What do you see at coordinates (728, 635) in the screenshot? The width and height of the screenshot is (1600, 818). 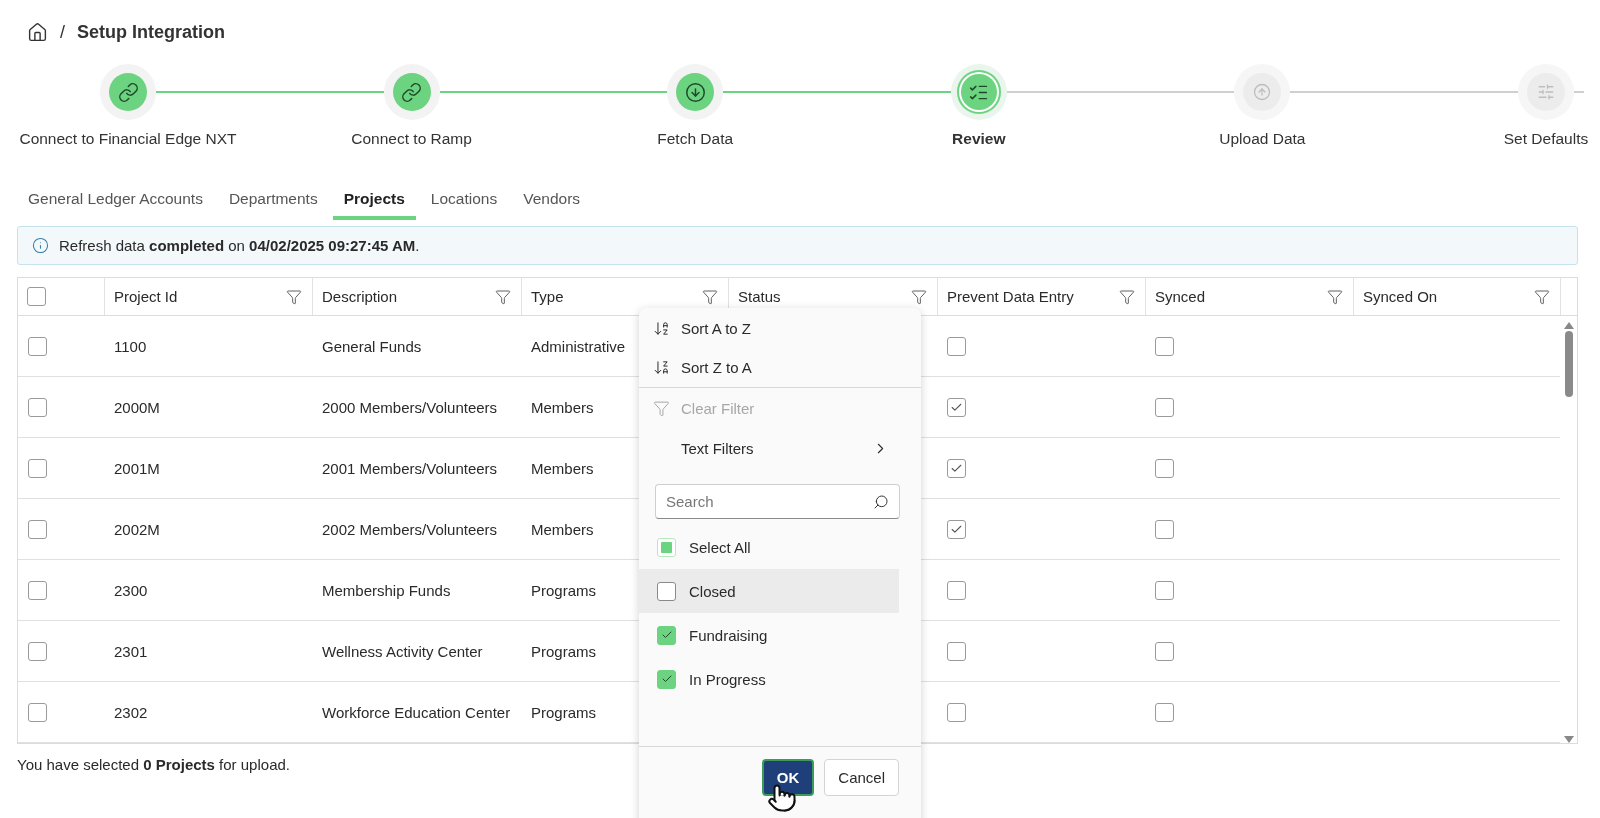 I see `option-label: Fundraising` at bounding box center [728, 635].